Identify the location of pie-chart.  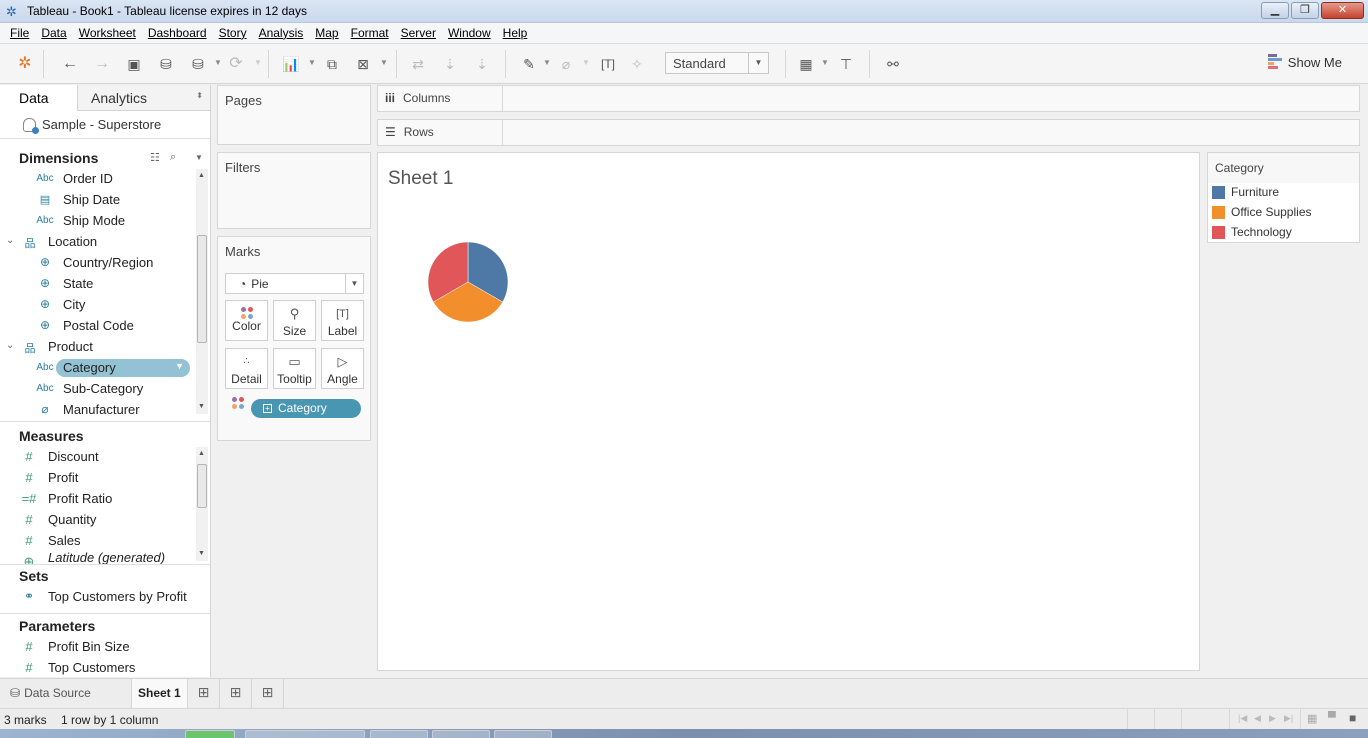
(468, 282).